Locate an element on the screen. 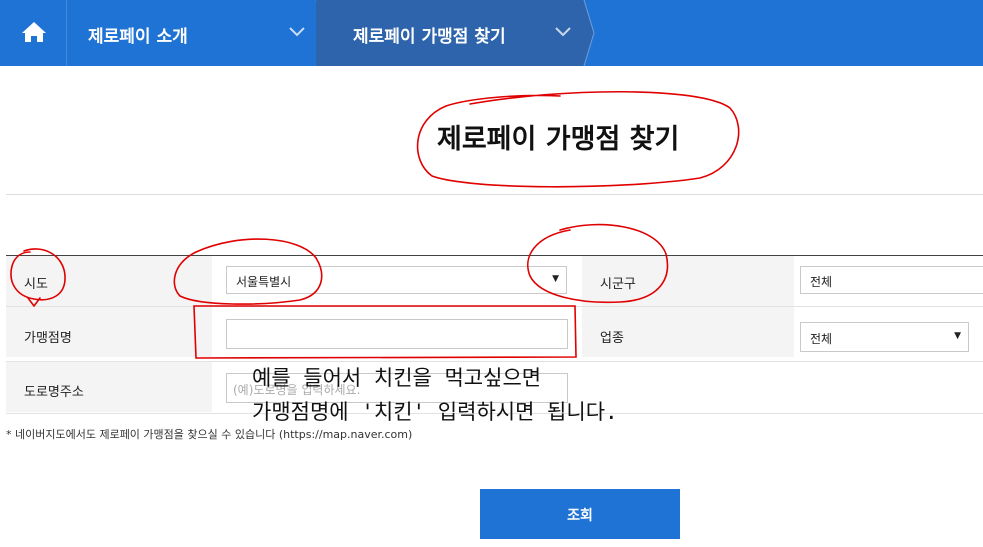  top-nav: 제로페이 소개 제로페이 가맹점 찾기 is located at coordinates (491, 33).